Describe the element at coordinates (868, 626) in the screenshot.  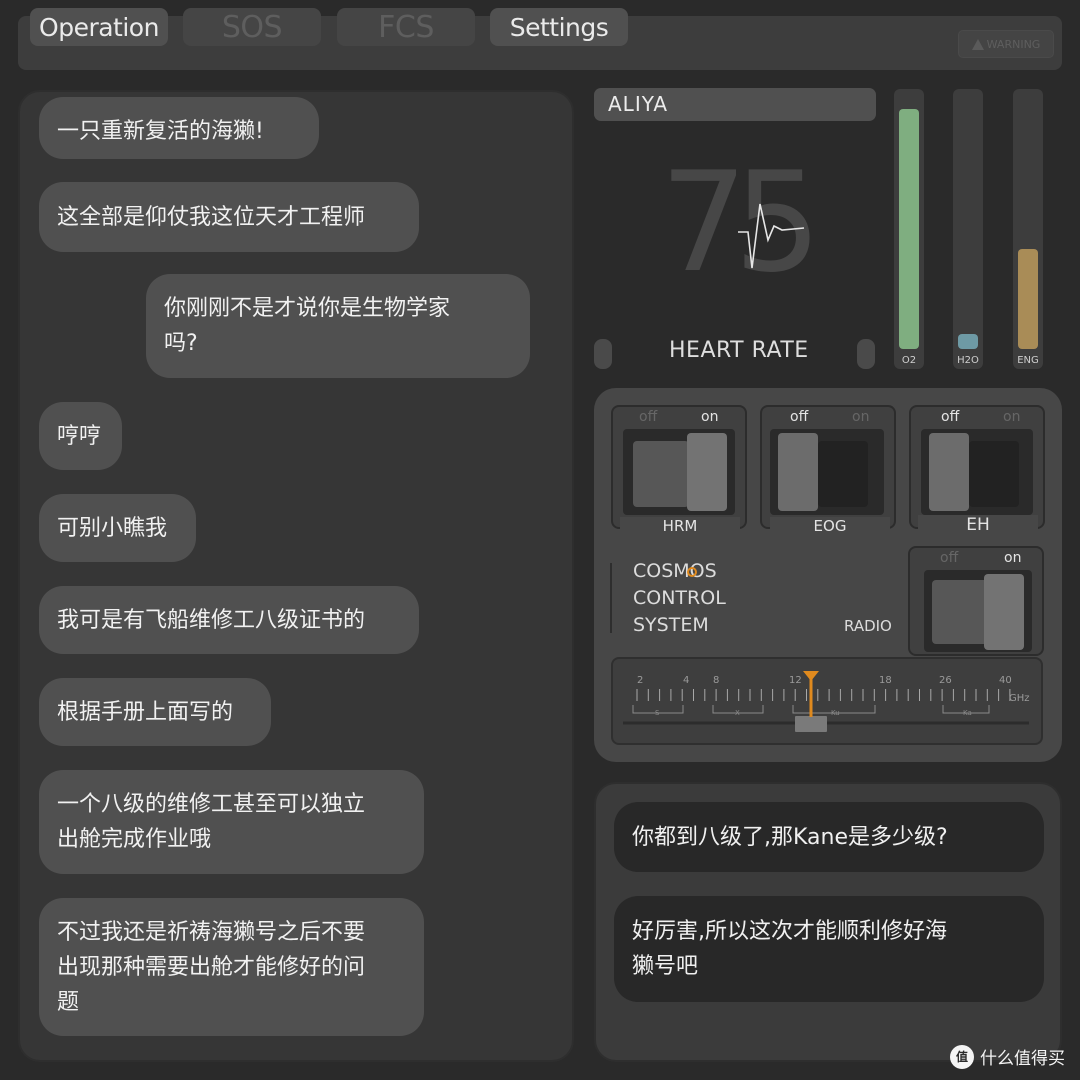
I see `radio-label: RADIO` at that location.